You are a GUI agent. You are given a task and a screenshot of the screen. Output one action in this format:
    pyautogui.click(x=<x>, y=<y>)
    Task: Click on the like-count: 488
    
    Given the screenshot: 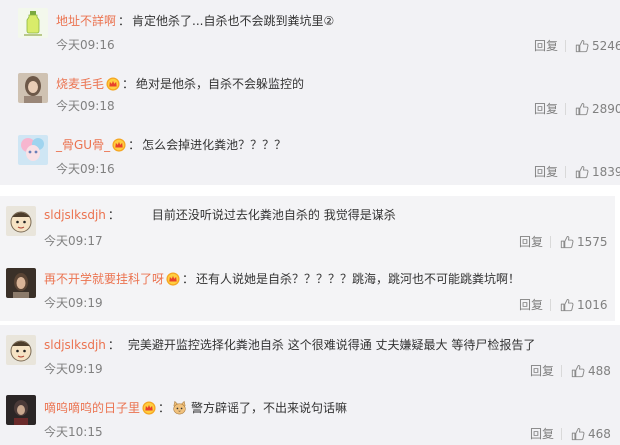 What is the action you would take?
    pyautogui.click(x=599, y=371)
    